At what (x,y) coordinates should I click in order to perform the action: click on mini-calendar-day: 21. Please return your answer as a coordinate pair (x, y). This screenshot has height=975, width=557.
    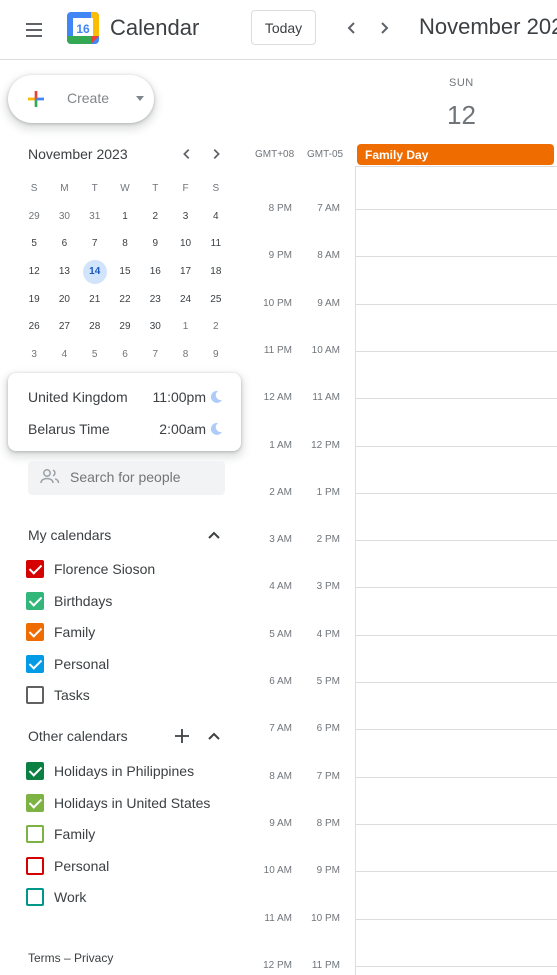
    Looking at the image, I should click on (95, 299).